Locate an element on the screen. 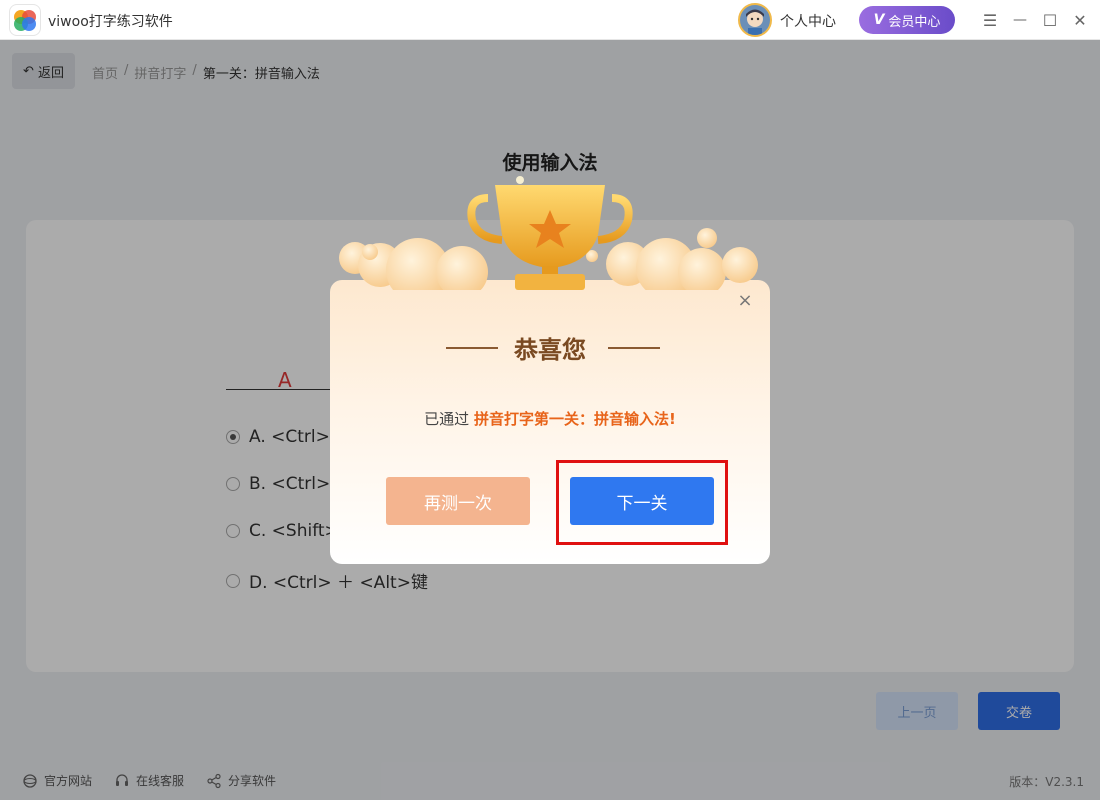  trophy-illustration is located at coordinates (550, 231).